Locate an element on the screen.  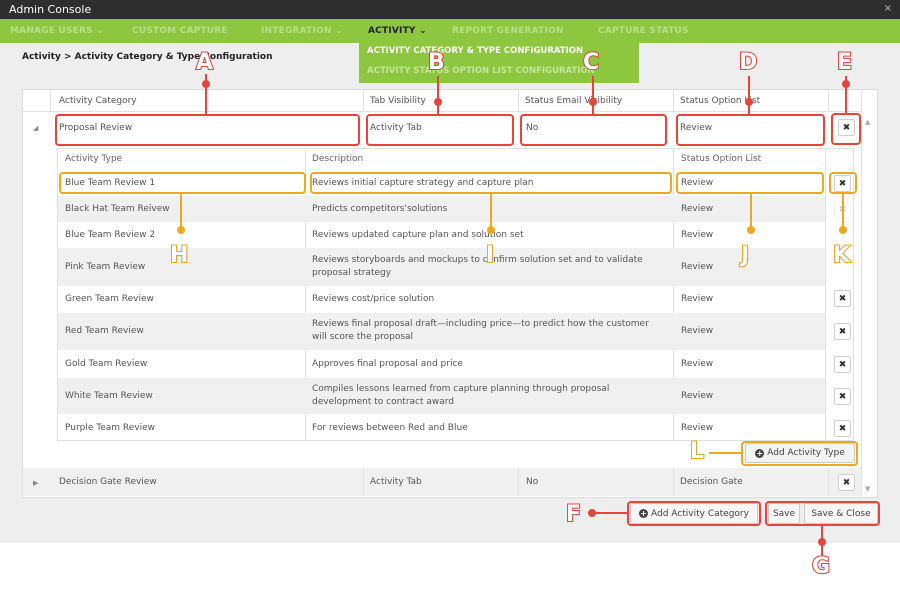
scrollbar-track is located at coordinates (861, 293).